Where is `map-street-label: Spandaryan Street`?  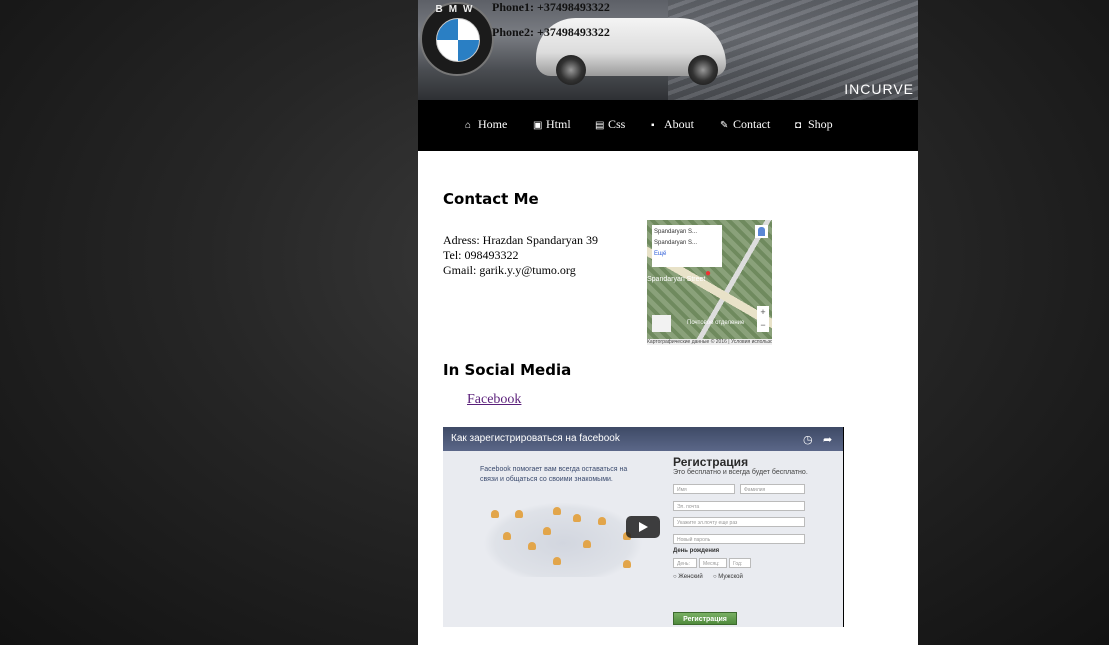 map-street-label: Spandaryan Street is located at coordinates (676, 279).